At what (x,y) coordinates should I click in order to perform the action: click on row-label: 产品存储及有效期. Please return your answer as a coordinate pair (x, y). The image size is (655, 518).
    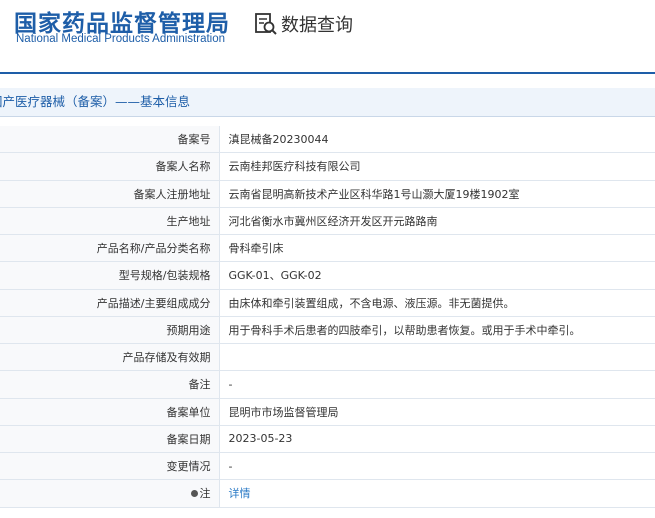
    Looking at the image, I should click on (110, 357).